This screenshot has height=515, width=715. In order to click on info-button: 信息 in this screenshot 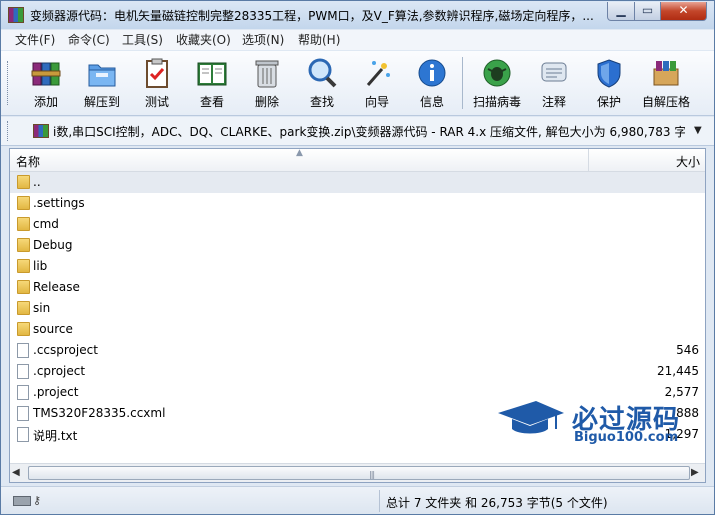, I will do `click(432, 82)`.